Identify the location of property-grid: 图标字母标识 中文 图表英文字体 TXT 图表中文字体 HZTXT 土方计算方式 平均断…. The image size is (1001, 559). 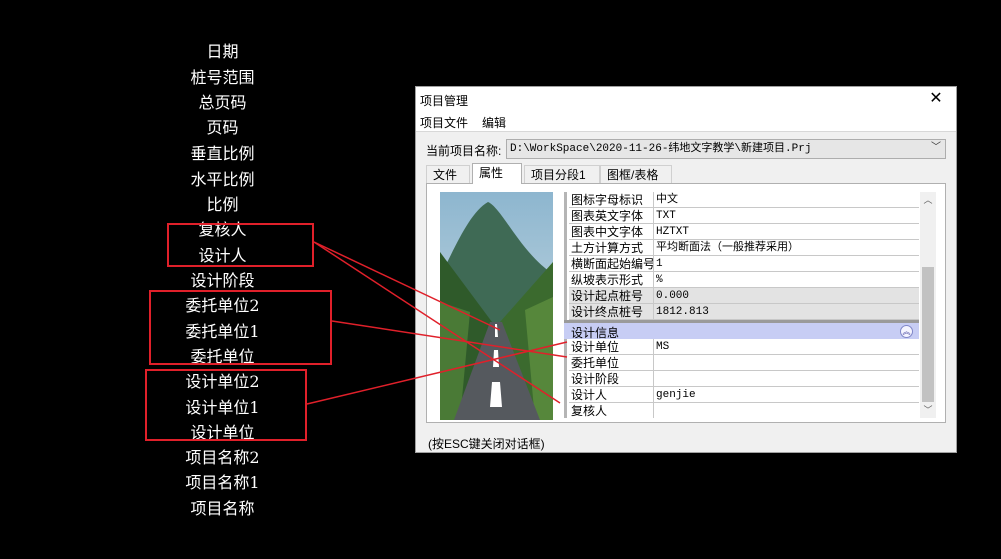
(741, 305).